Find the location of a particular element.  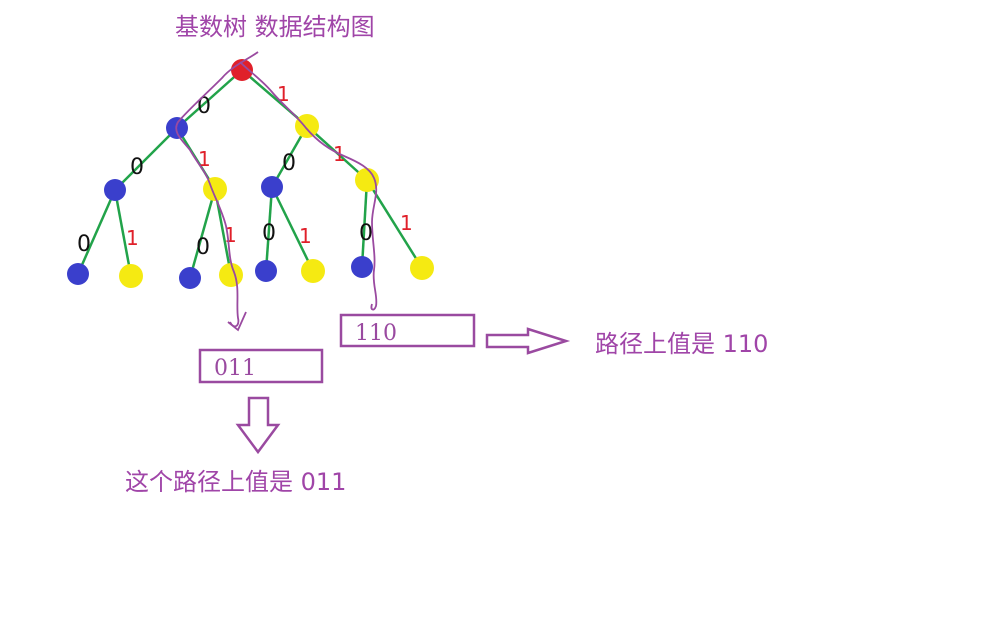

diagram-title: 基数树 数据结构图 is located at coordinates (275, 27).